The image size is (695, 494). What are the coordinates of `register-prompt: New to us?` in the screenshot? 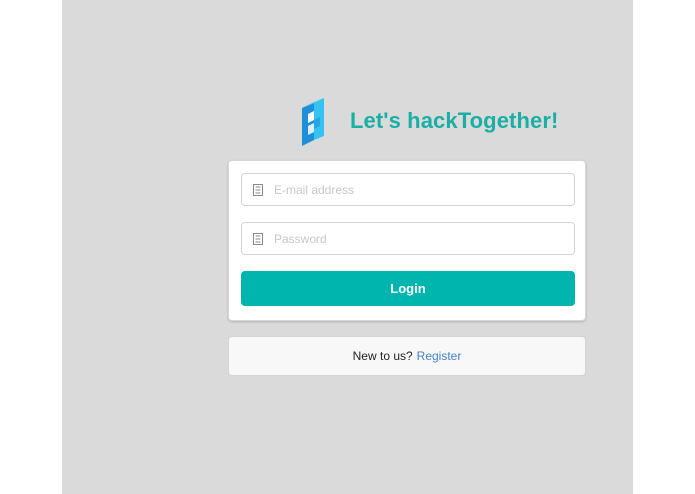 It's located at (382, 356).